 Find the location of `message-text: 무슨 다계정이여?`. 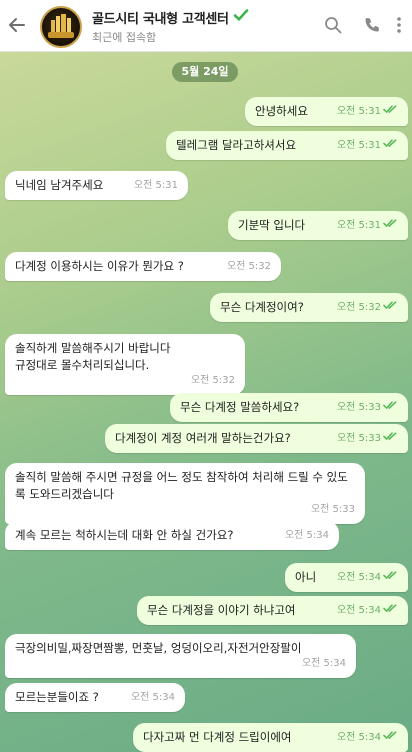

message-text: 무슨 다계정이여? is located at coordinates (262, 307).